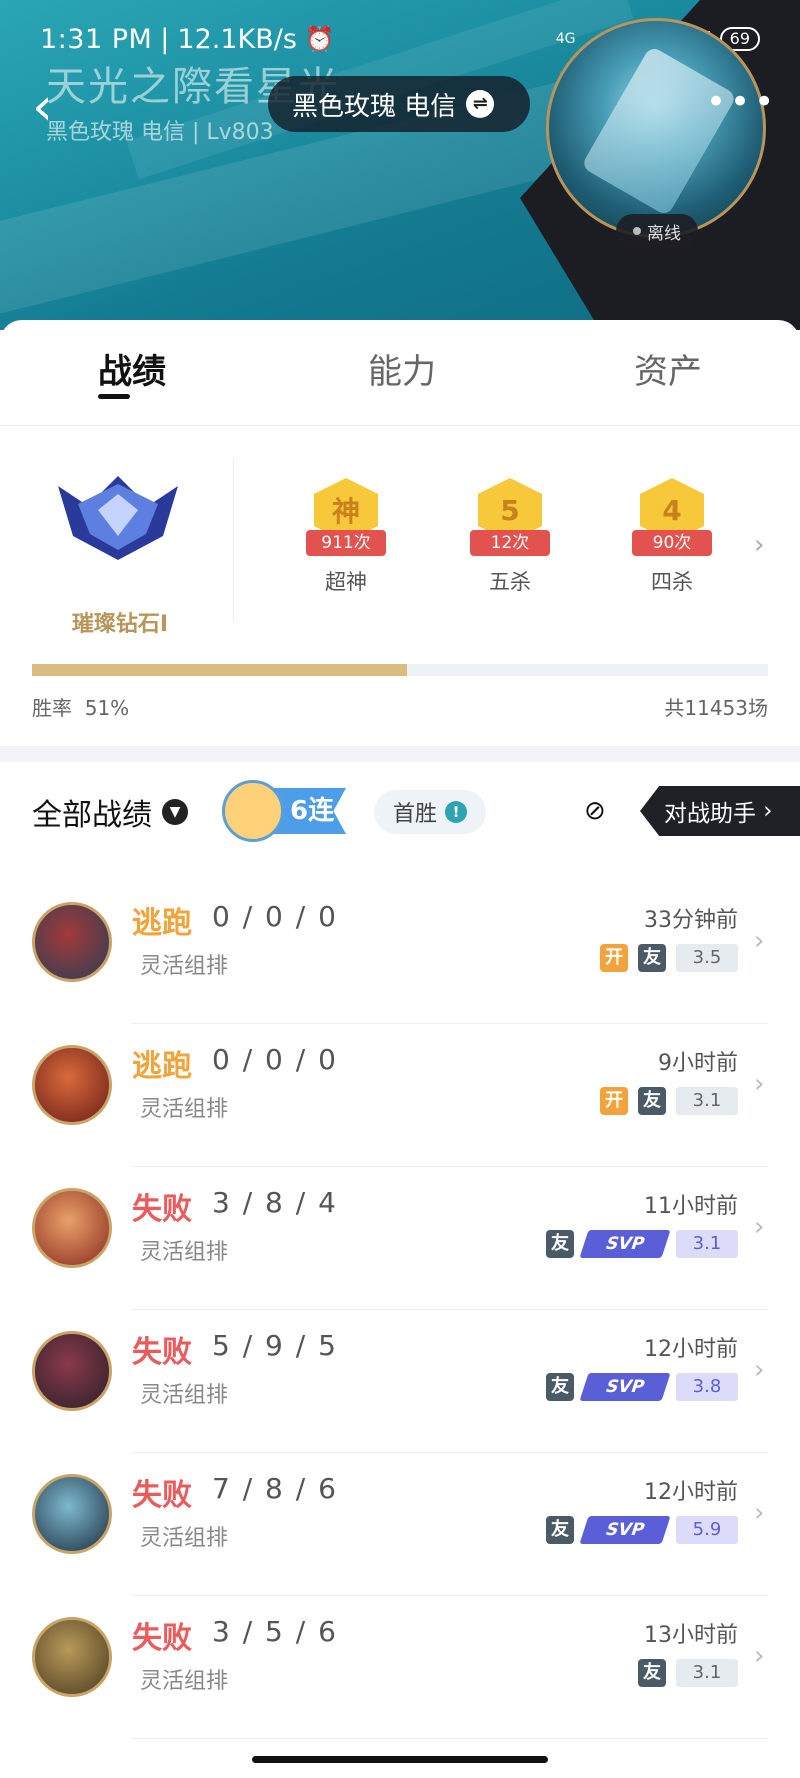  What do you see at coordinates (92, 815) in the screenshot?
I see `filter-label: 全部战绩` at bounding box center [92, 815].